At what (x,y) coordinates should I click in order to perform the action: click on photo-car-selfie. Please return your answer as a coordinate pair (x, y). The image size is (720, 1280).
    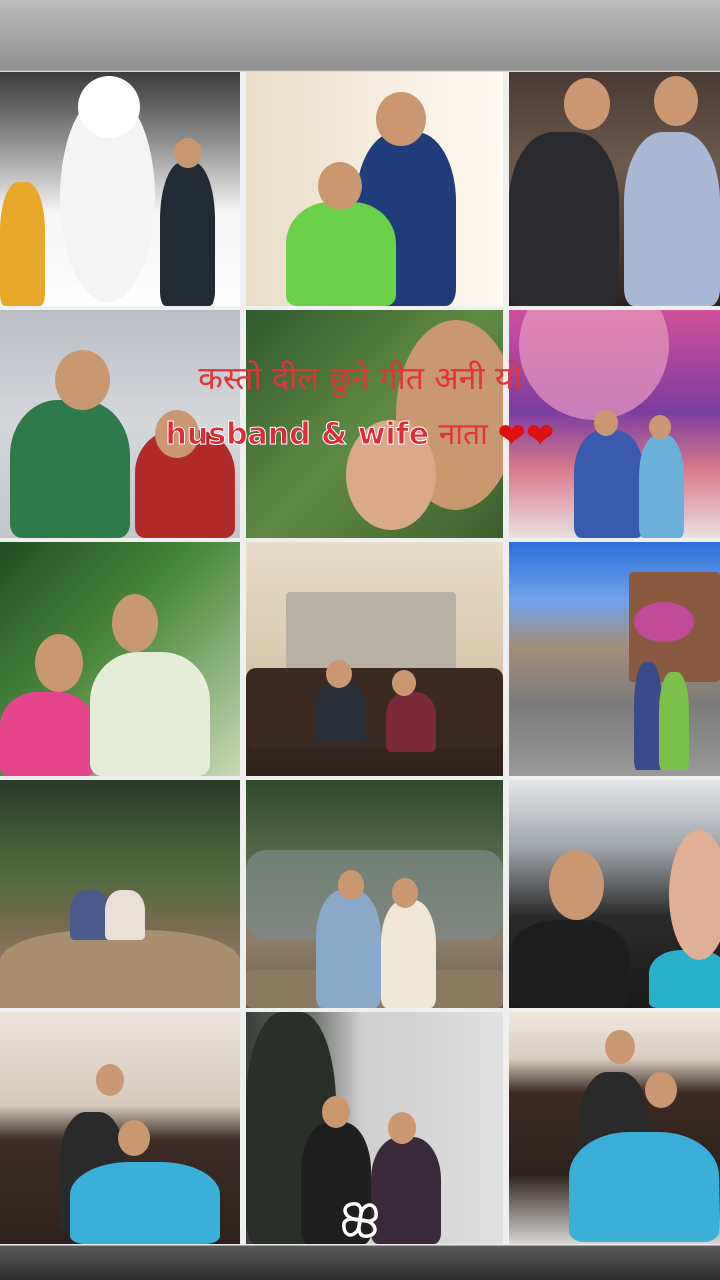
    Looking at the image, I should click on (614, 894).